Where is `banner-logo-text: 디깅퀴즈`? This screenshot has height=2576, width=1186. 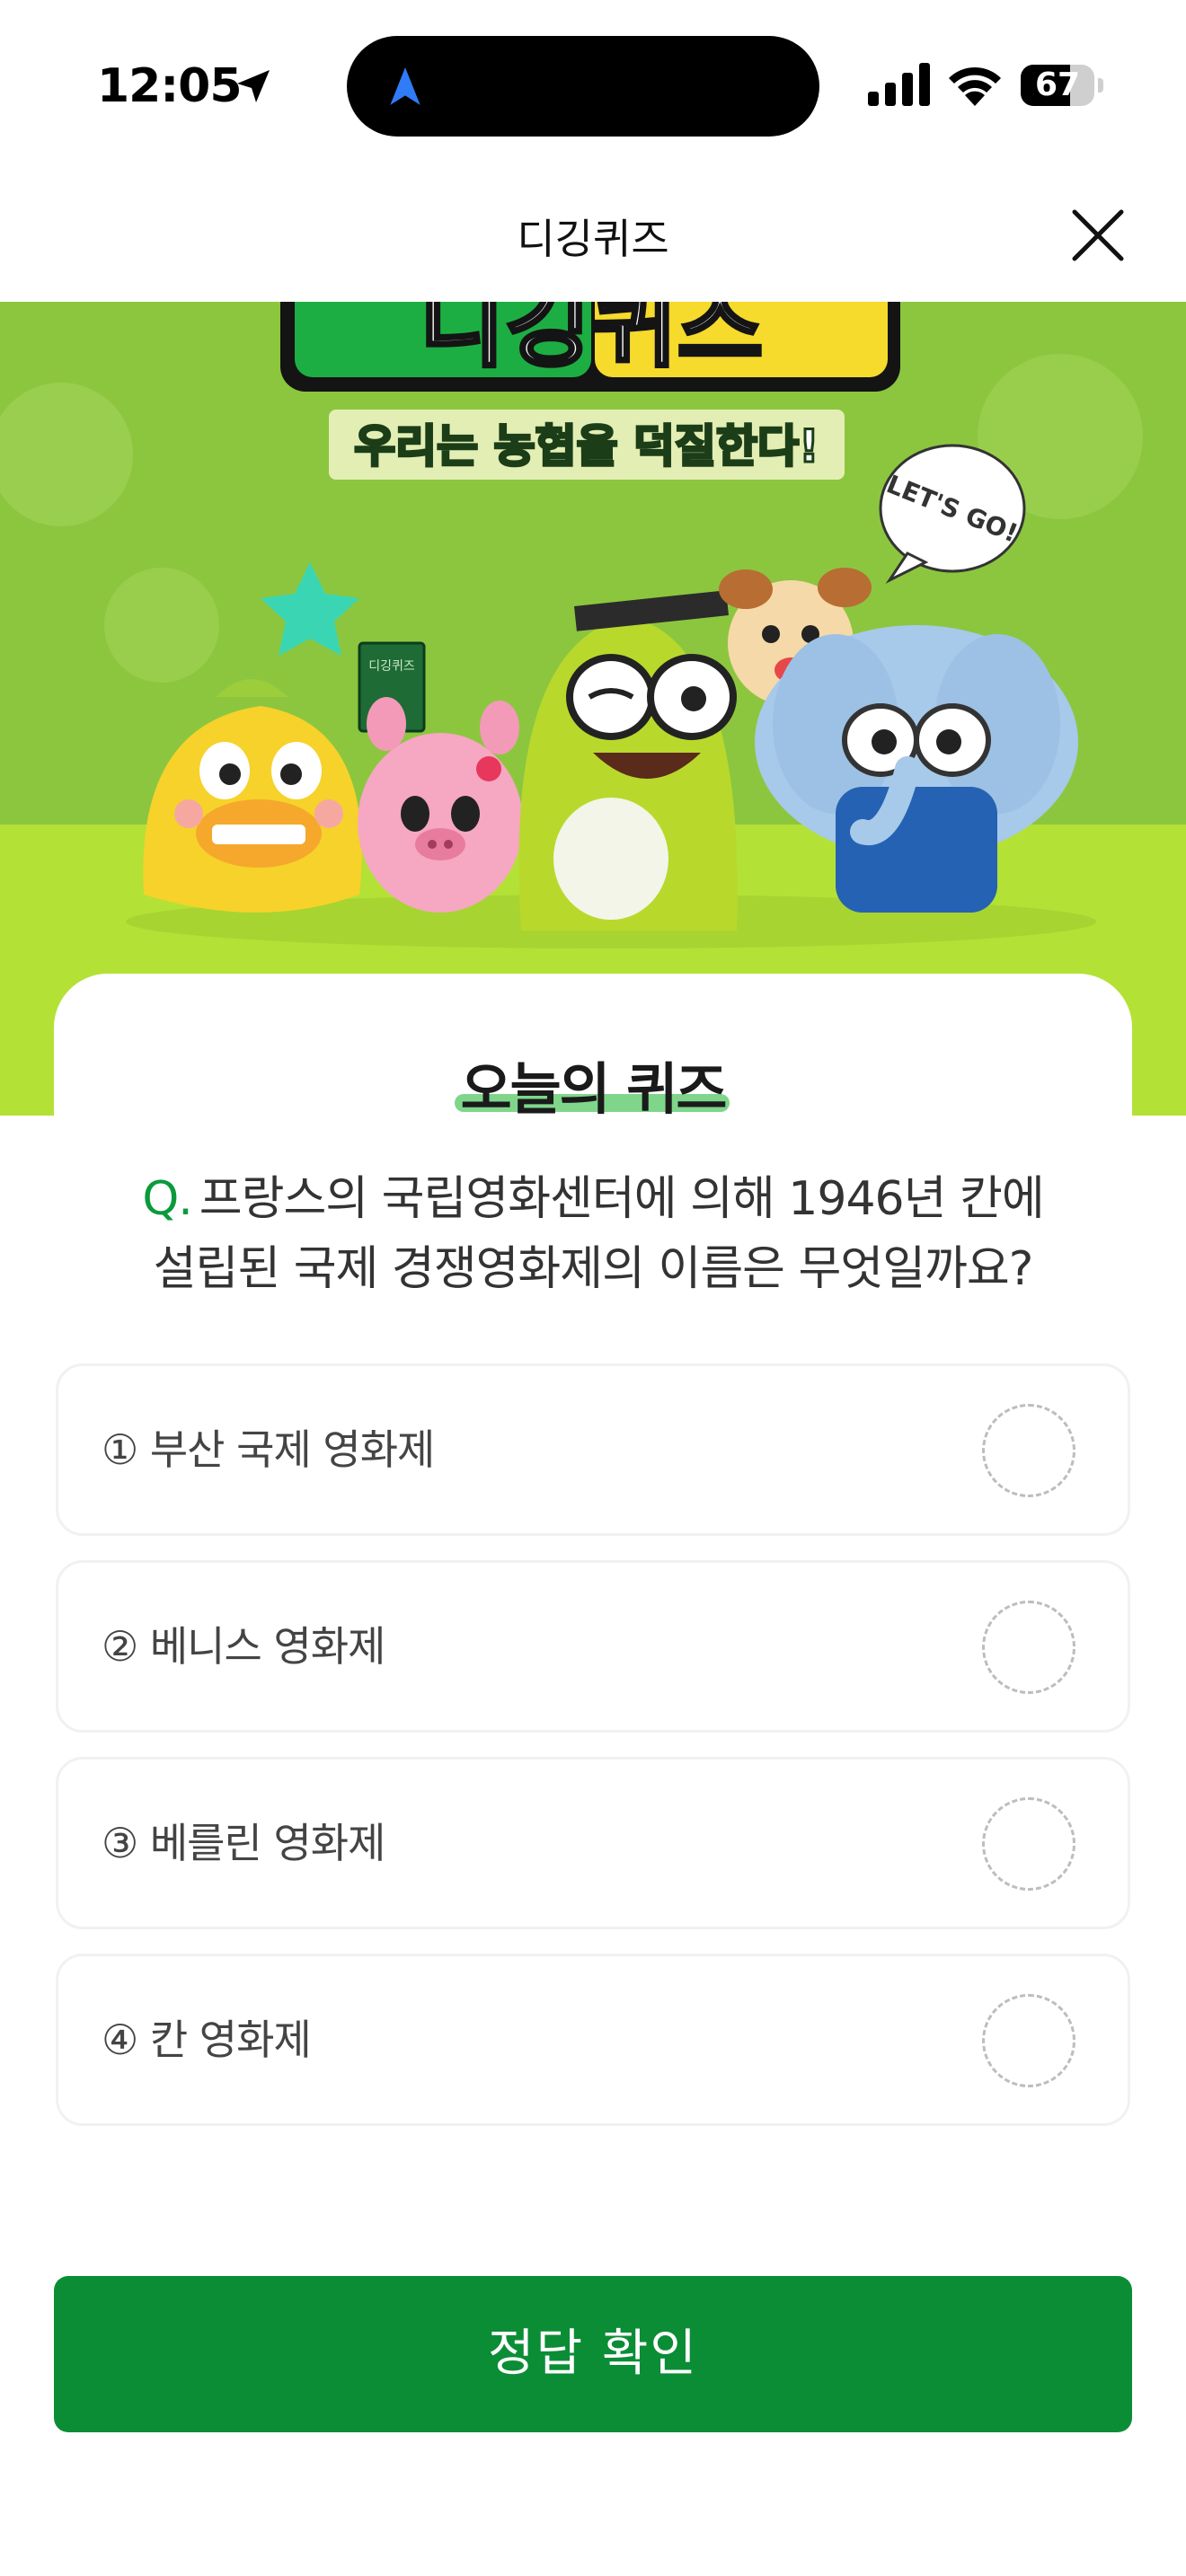
banner-logo-text: 디깅퀴즈 is located at coordinates (592, 341).